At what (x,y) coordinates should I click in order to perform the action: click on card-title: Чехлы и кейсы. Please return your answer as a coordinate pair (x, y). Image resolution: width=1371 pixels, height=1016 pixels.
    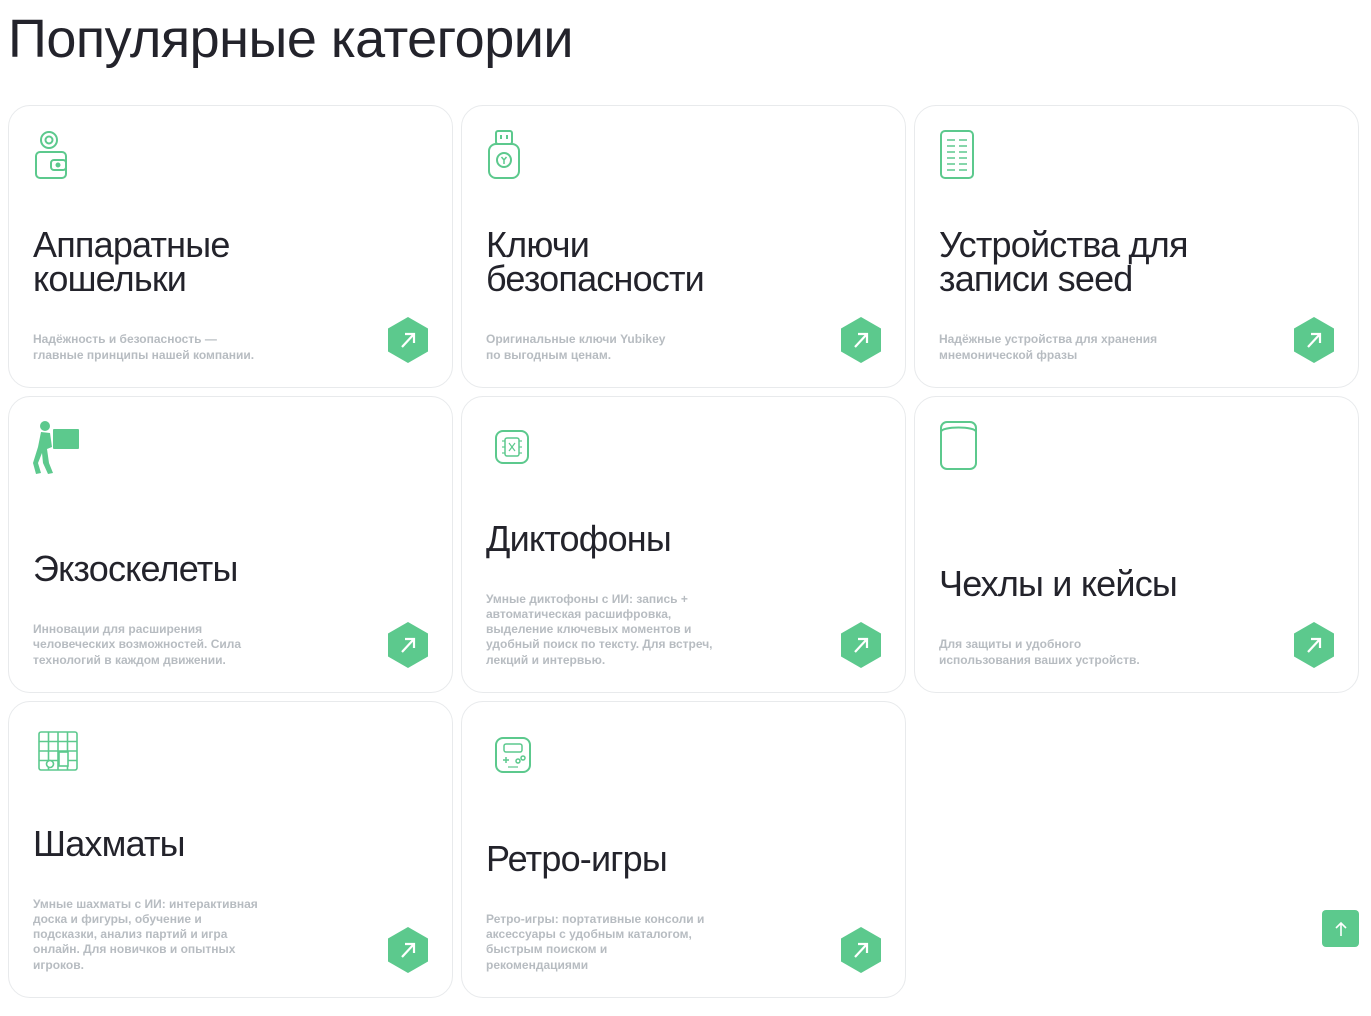
    Looking at the image, I should click on (1058, 584).